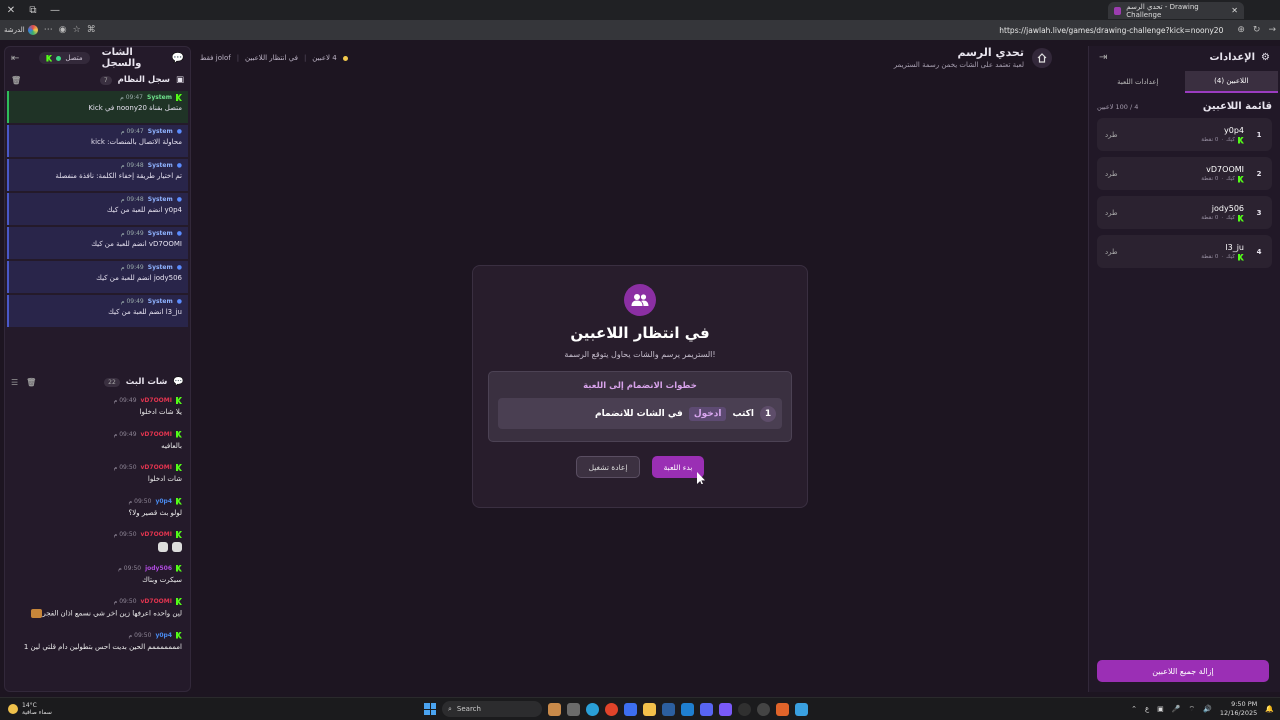  I want to click on app-check-icon, so click(801, 709).